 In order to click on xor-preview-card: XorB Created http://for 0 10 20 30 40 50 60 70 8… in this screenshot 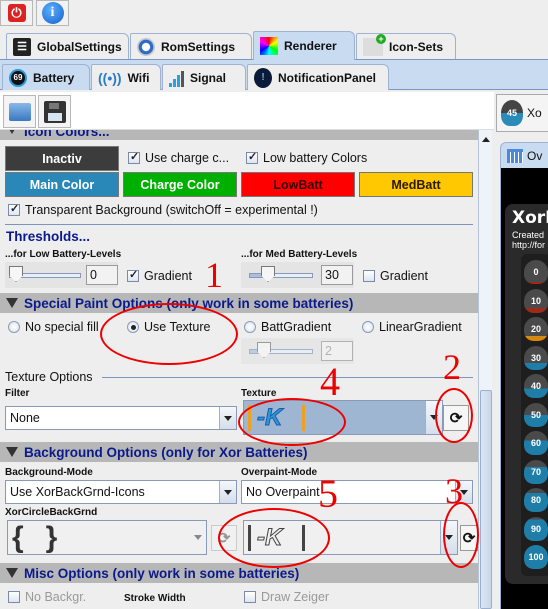, I will do `click(526, 394)`.